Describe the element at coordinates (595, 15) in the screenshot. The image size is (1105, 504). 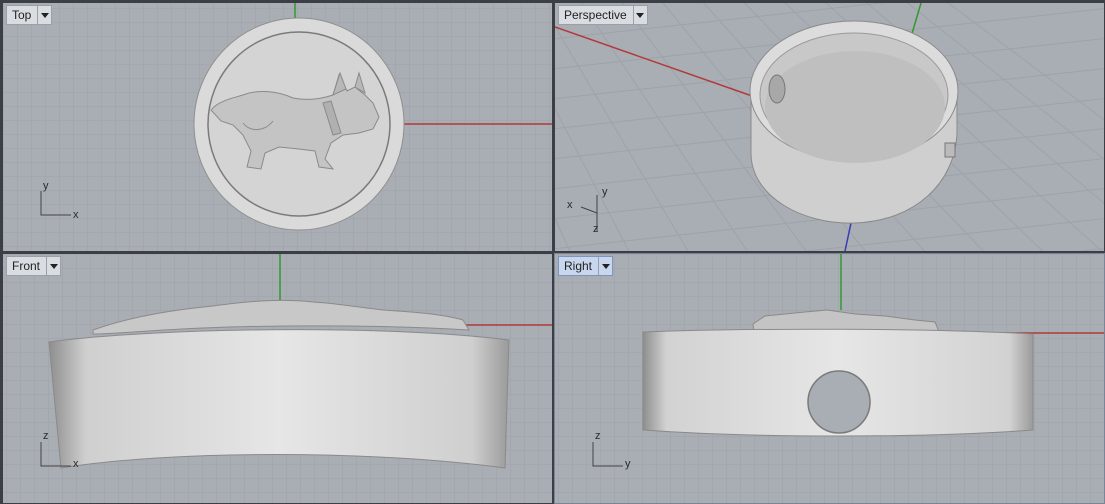
I see `viewport-title: Perspective` at that location.